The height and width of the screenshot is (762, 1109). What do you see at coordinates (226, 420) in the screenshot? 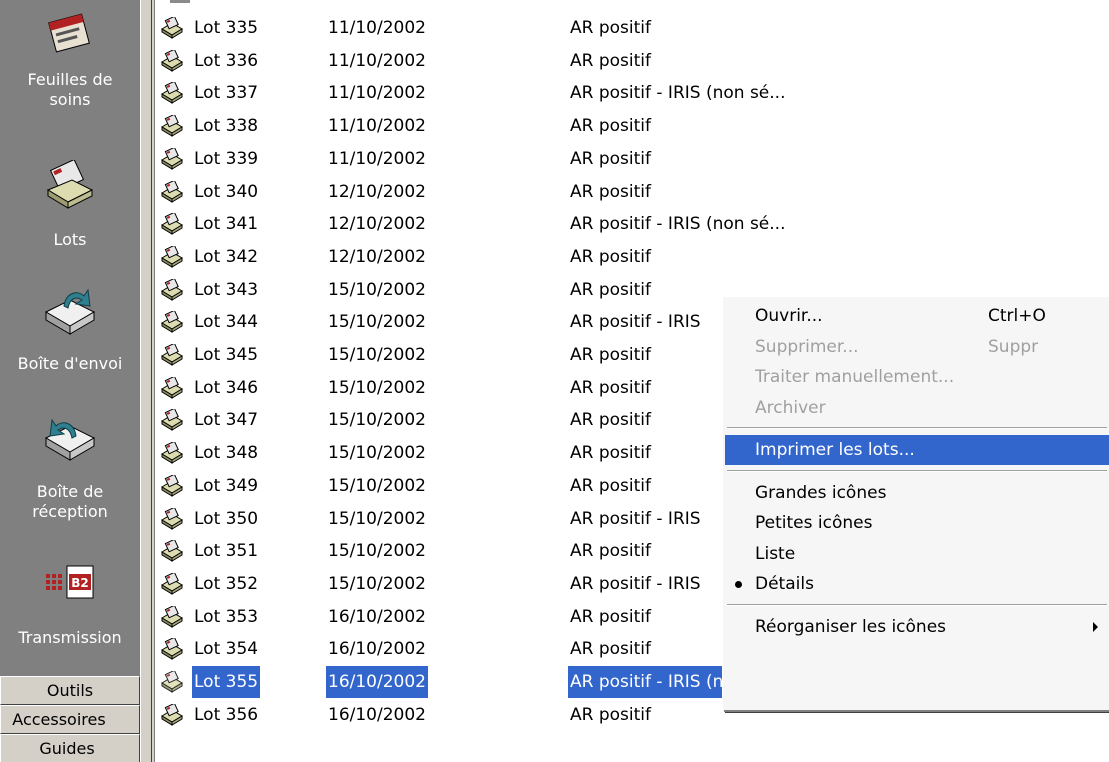
I see `lot-name: Lot 347` at bounding box center [226, 420].